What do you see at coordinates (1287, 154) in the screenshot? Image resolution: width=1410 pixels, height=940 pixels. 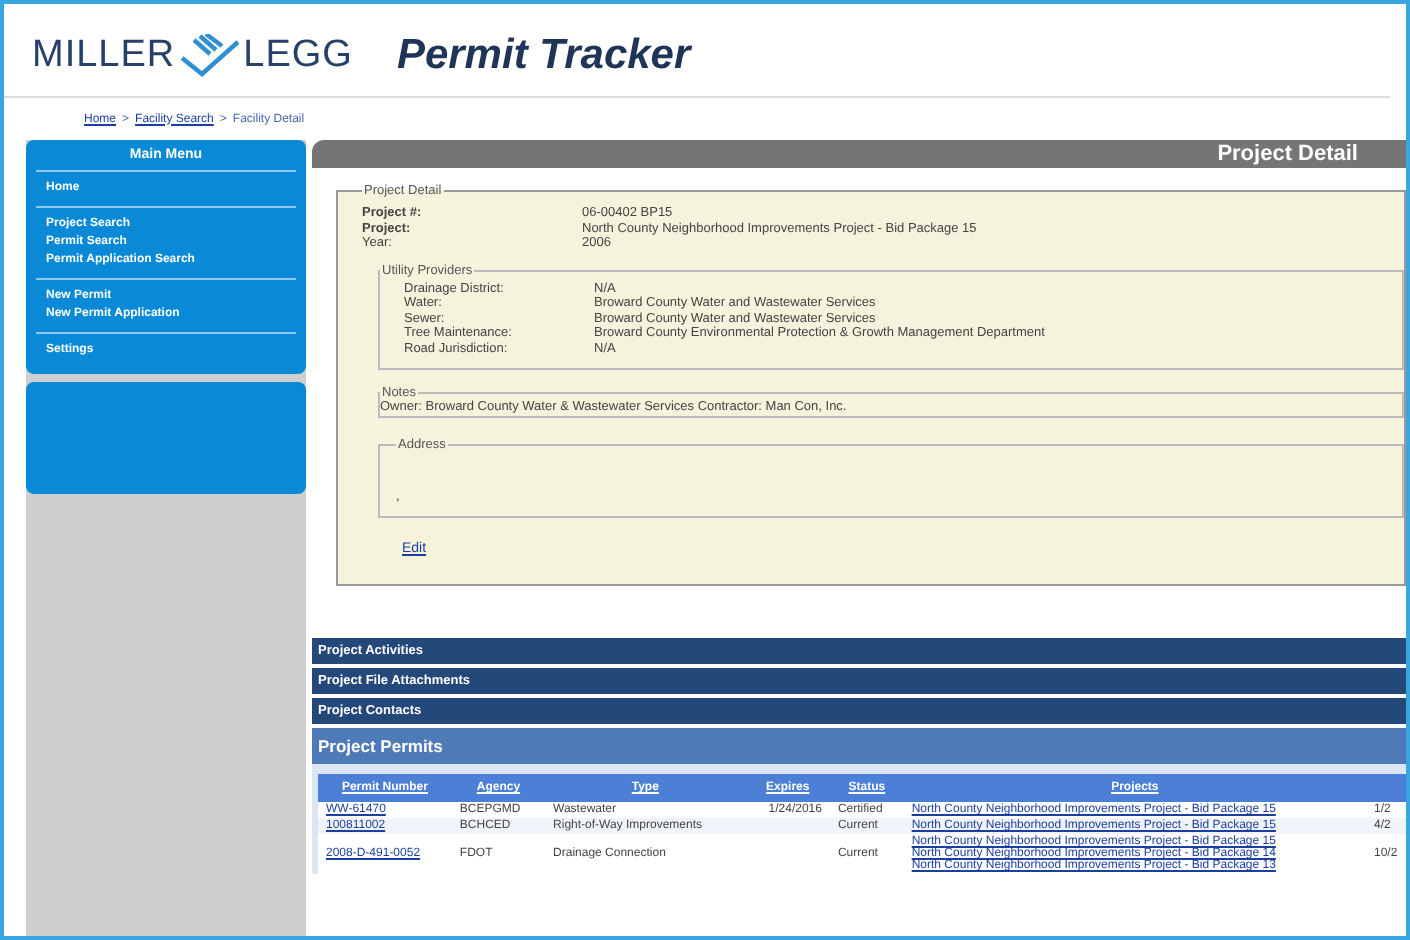 I see `page-title: Project Detail` at bounding box center [1287, 154].